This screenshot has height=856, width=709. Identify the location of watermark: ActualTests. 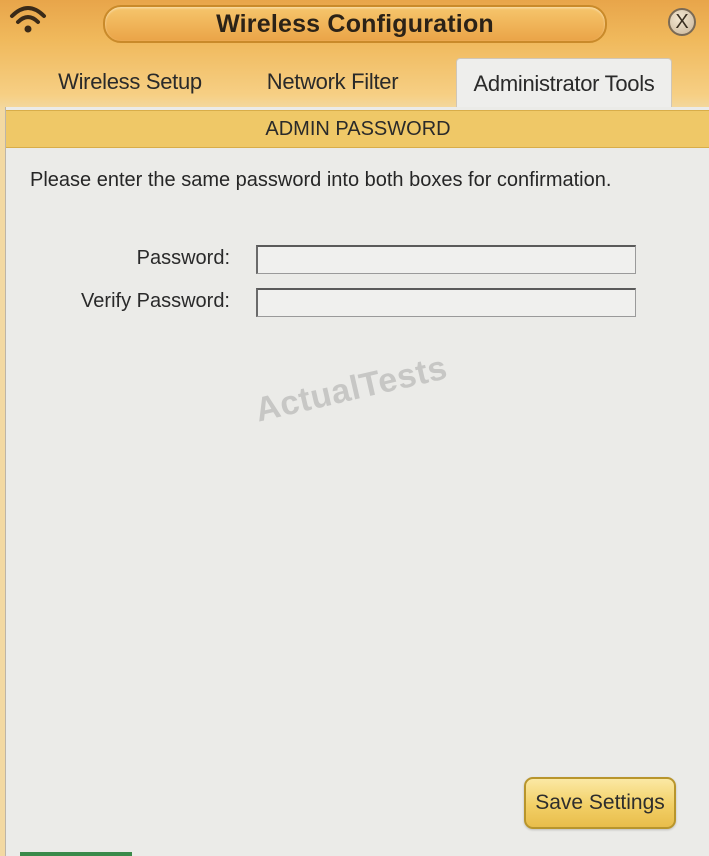
(351, 389).